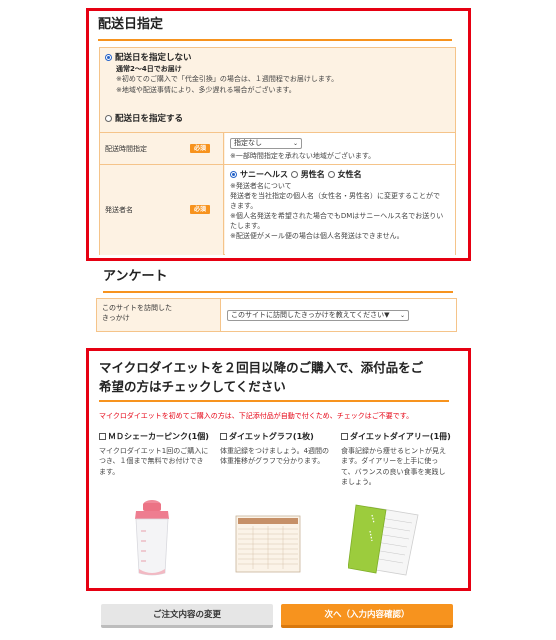 The height and width of the screenshot is (640, 556). What do you see at coordinates (268, 544) in the screenshot?
I see `diet-graph-product-image` at bounding box center [268, 544].